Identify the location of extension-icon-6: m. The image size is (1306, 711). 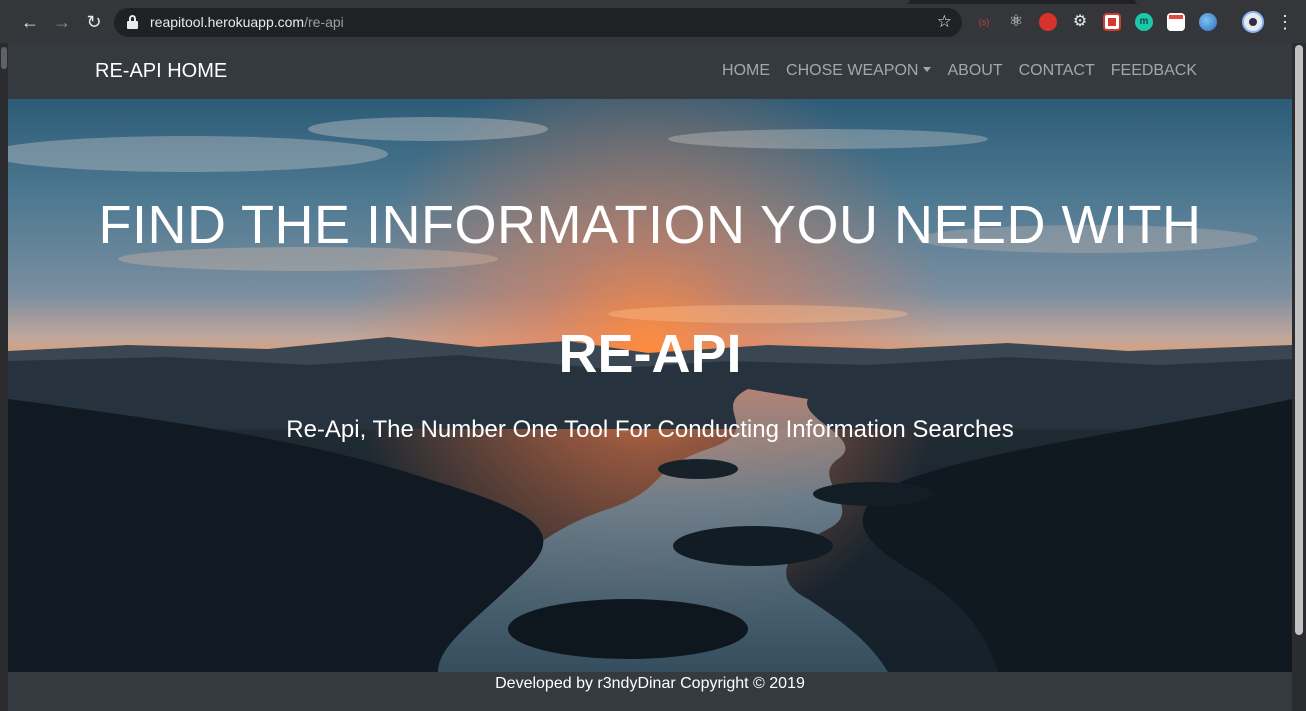
(1144, 22).